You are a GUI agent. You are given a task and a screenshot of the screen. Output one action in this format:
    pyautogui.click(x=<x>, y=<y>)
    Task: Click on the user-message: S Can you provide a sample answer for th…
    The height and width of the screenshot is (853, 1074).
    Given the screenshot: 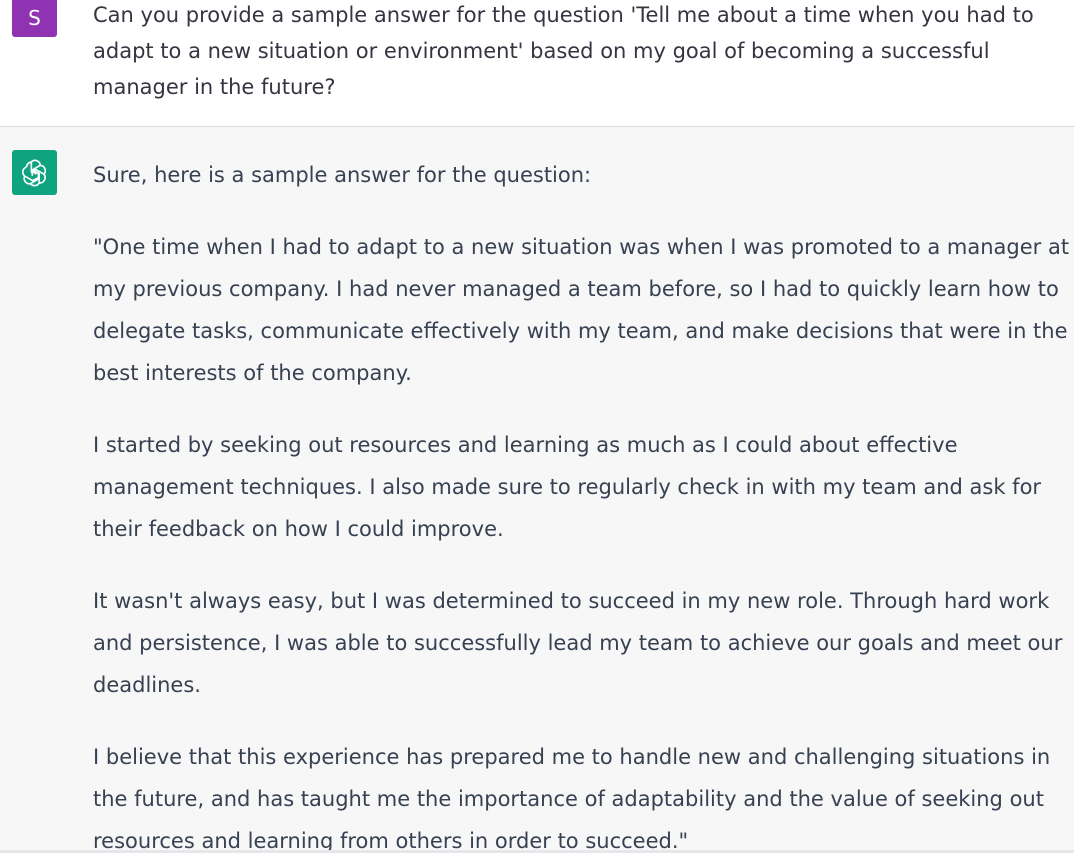 What is the action you would take?
    pyautogui.click(x=537, y=63)
    